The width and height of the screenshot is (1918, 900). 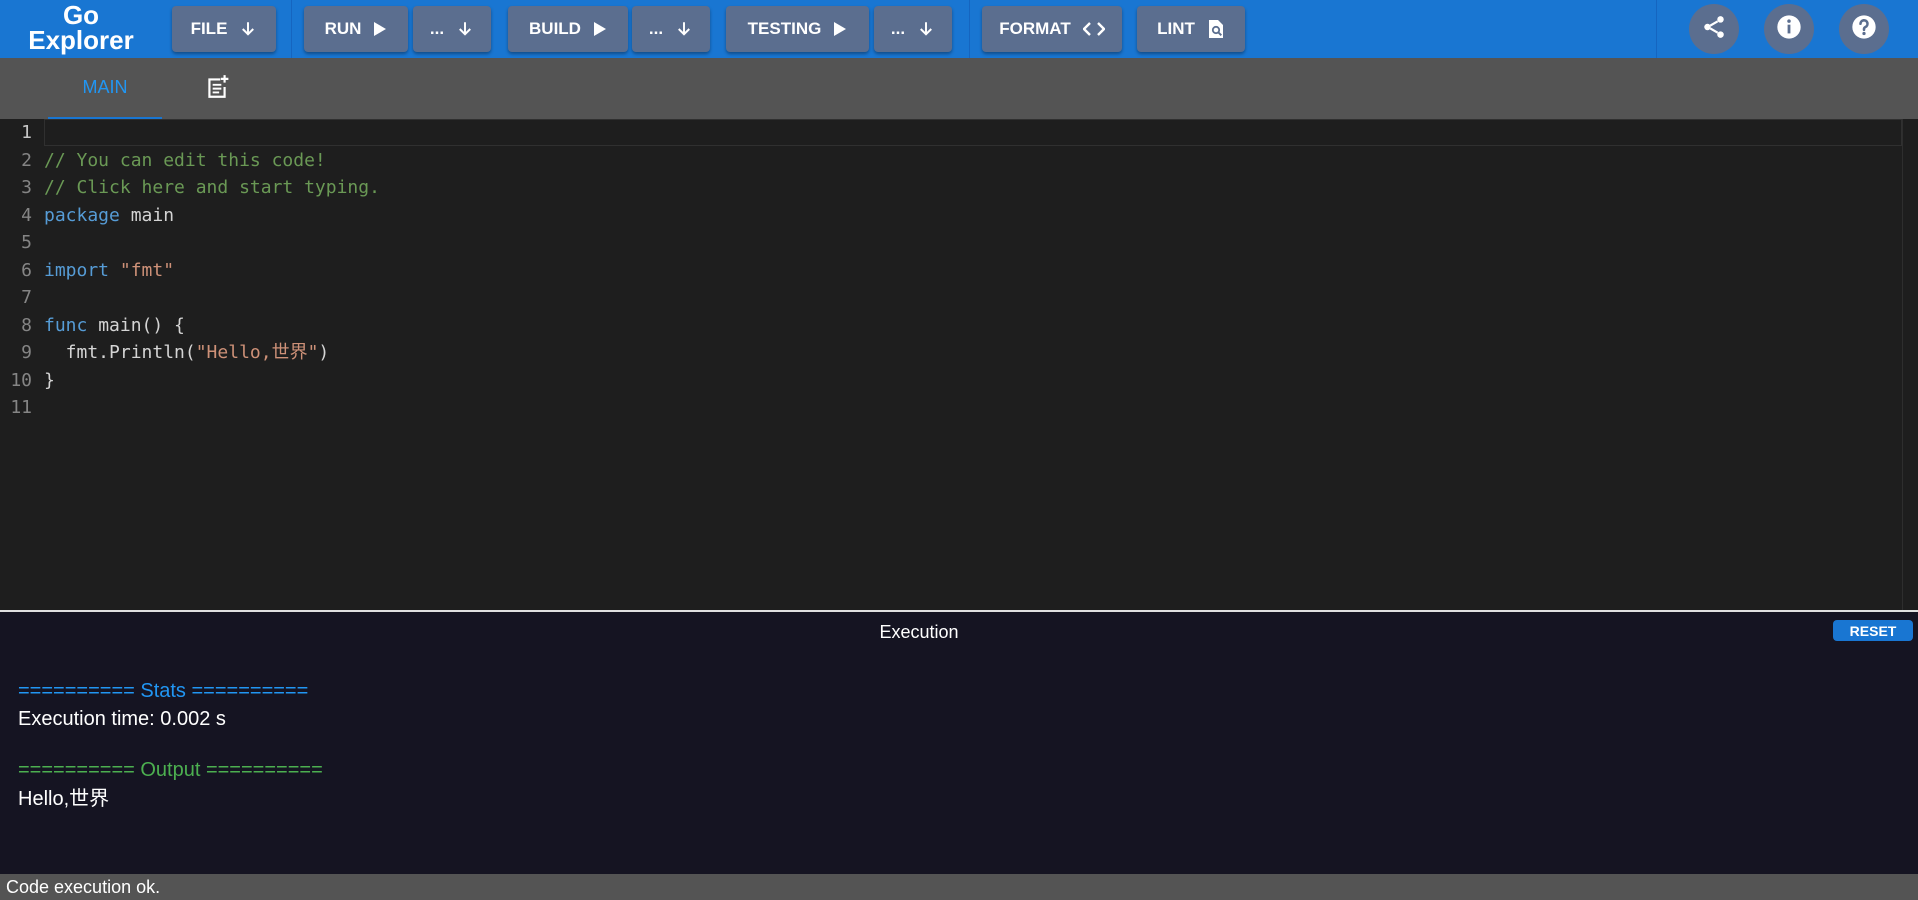 I want to click on build-button: BUILD, so click(x=568, y=29).